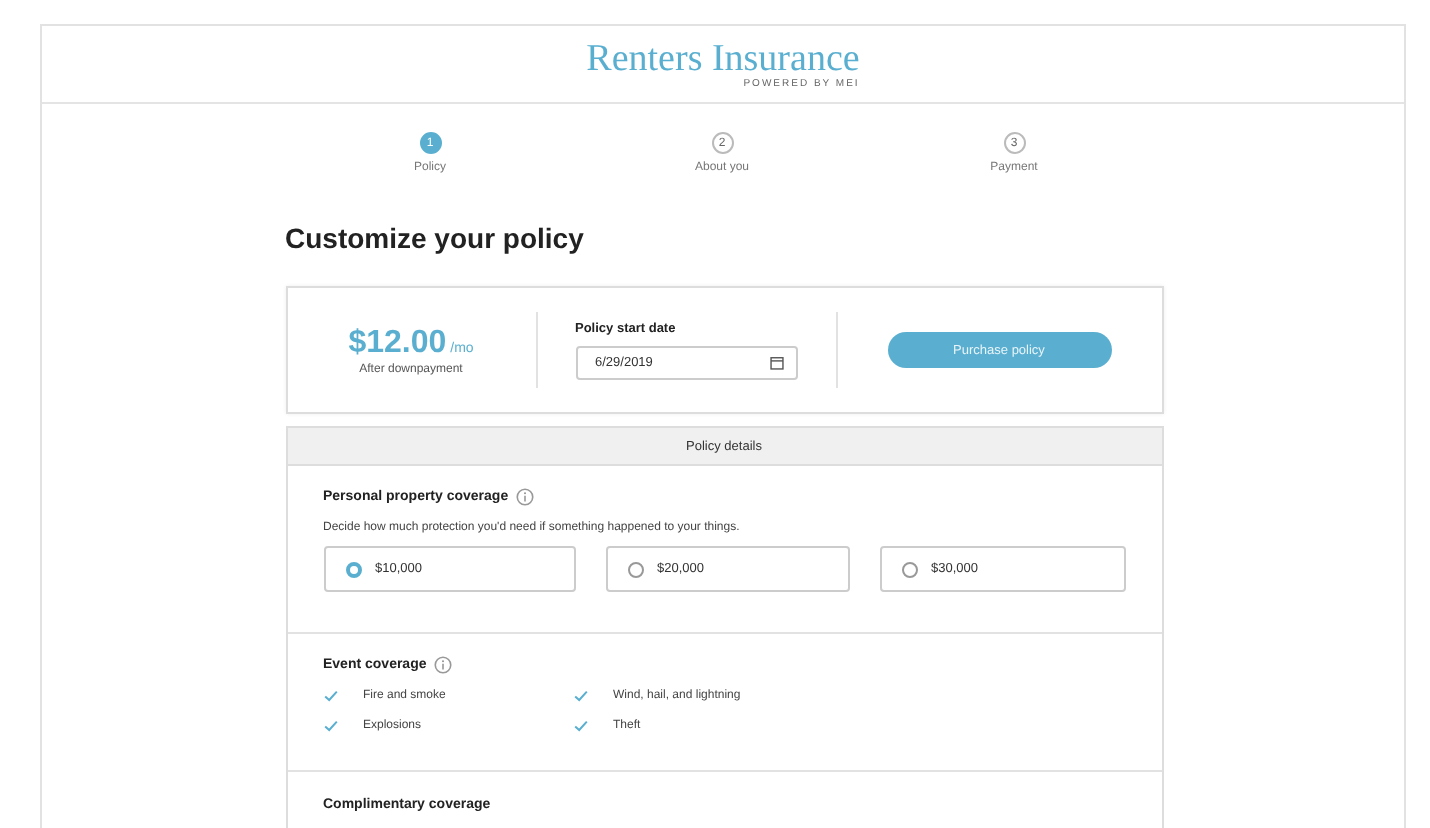 The image size is (1430, 828). What do you see at coordinates (435, 238) in the screenshot?
I see `page-heading: Customize your policy` at bounding box center [435, 238].